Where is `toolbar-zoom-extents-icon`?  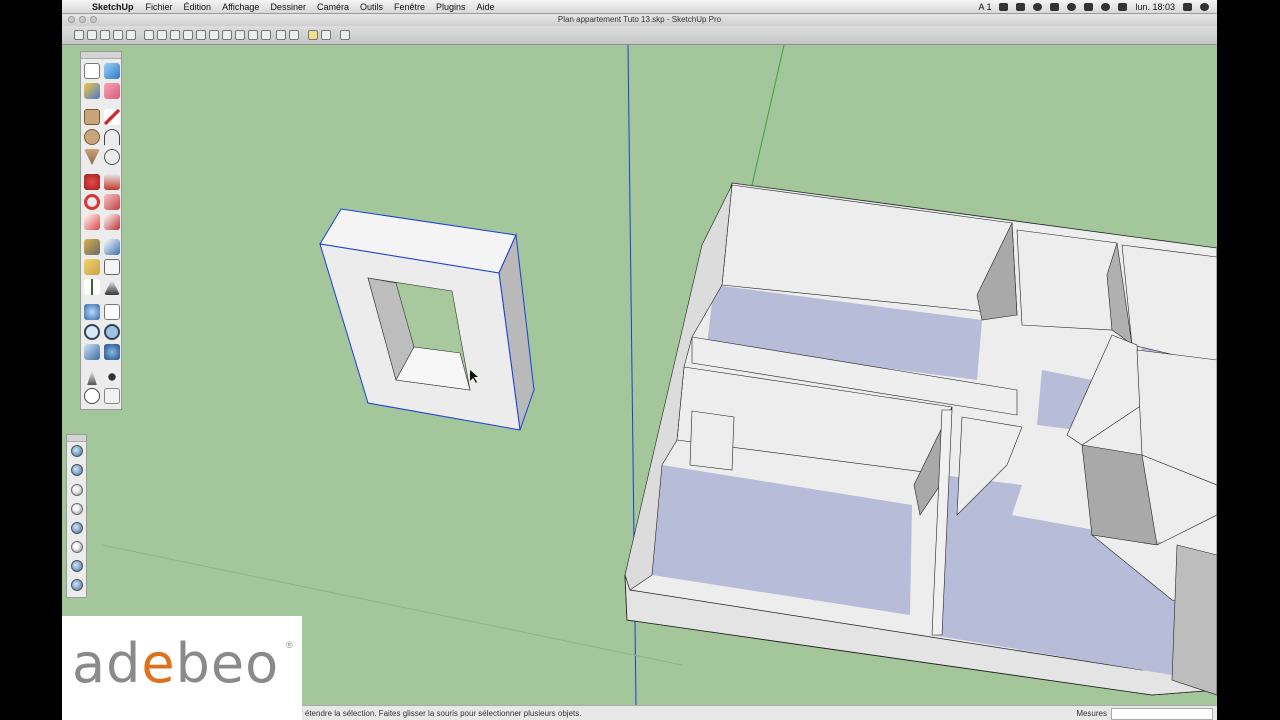
toolbar-zoom-extents-icon is located at coordinates (266, 35).